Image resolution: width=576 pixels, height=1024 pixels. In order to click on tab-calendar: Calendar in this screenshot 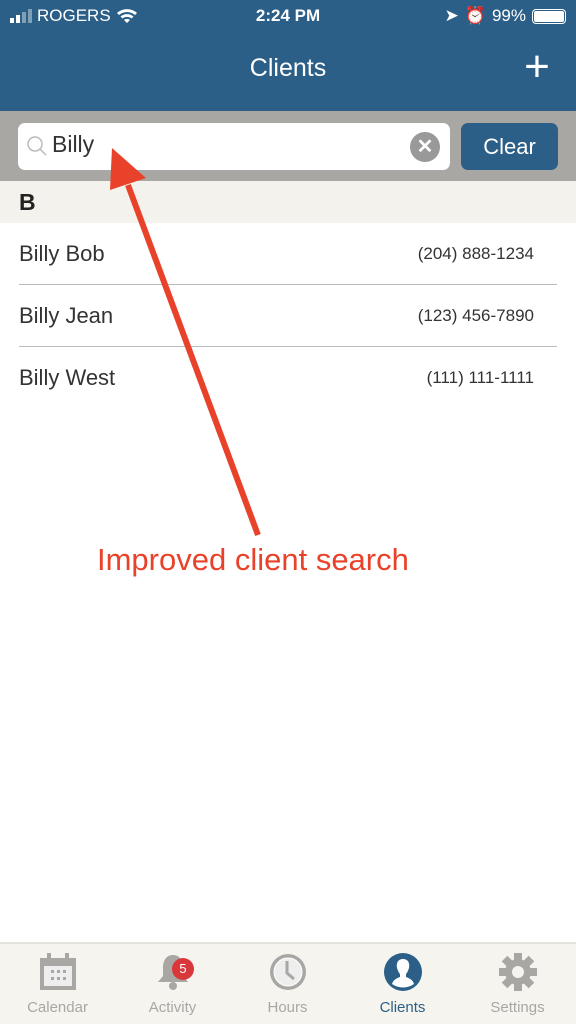, I will do `click(57, 984)`.